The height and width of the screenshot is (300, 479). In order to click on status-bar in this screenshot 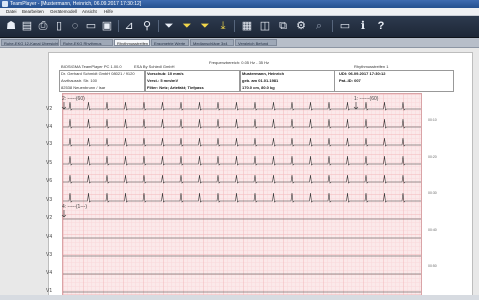, I will do `click(239, 297)`.